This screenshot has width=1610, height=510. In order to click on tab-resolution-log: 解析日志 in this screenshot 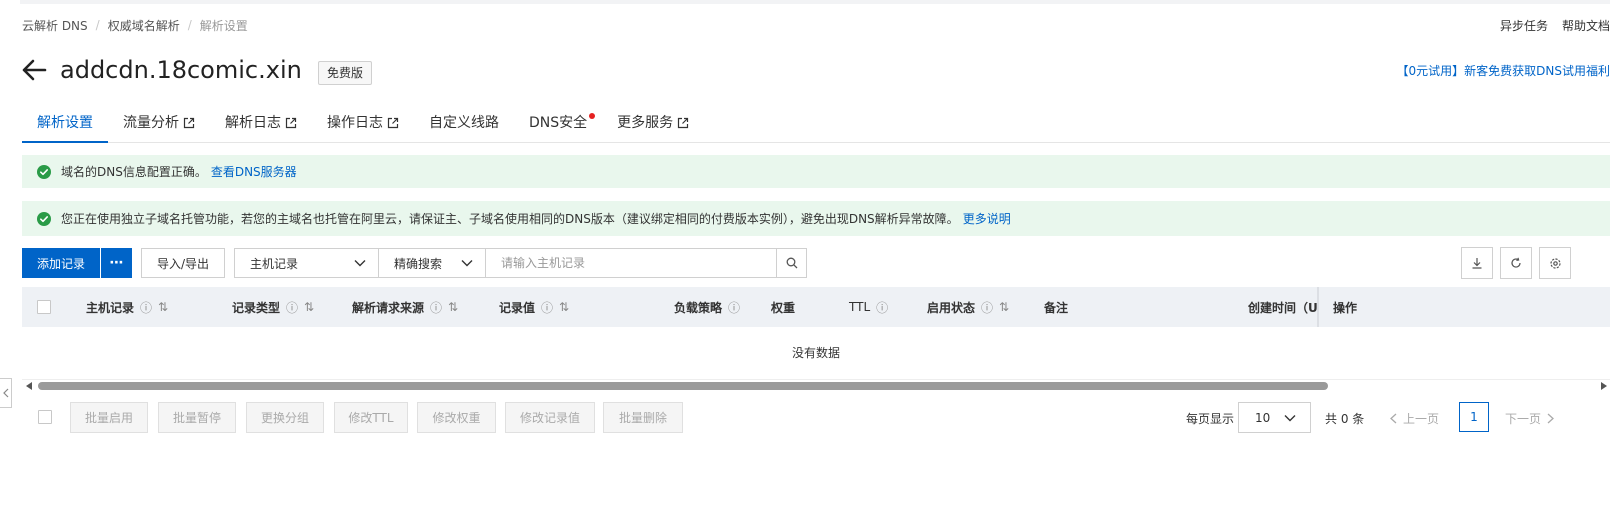, I will do `click(261, 123)`.